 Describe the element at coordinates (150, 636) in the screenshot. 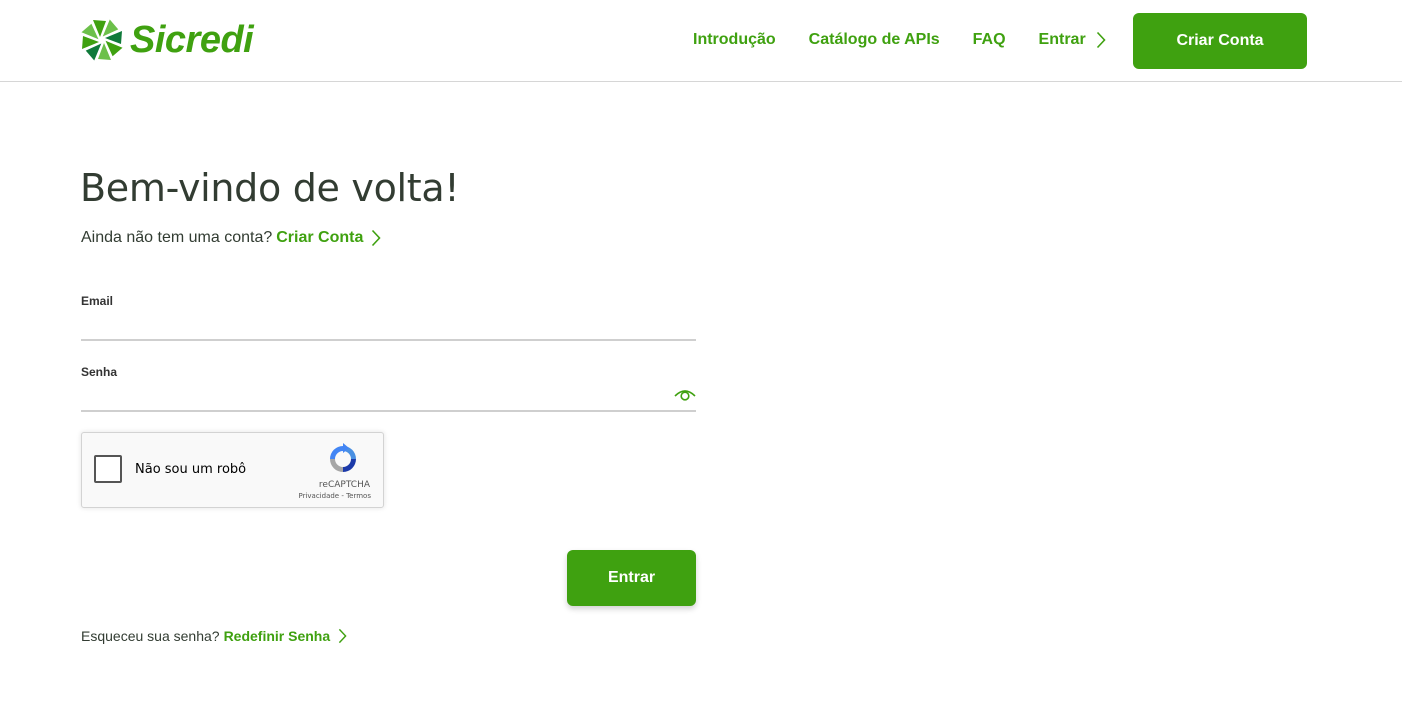

I see `forgot-password-text: Esqueceu sua senha?` at that location.